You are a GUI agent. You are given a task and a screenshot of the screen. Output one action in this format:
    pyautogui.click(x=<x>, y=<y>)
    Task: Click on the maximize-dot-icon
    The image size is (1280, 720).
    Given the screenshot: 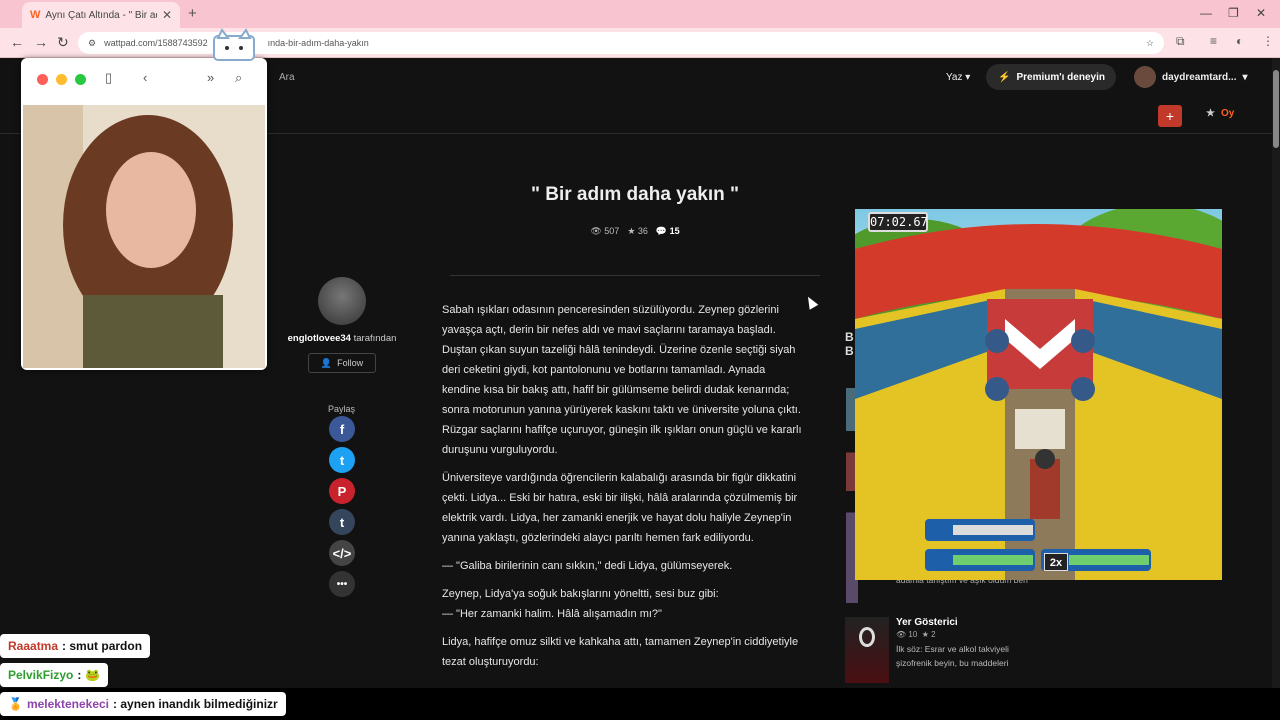 What is the action you would take?
    pyautogui.click(x=80, y=79)
    